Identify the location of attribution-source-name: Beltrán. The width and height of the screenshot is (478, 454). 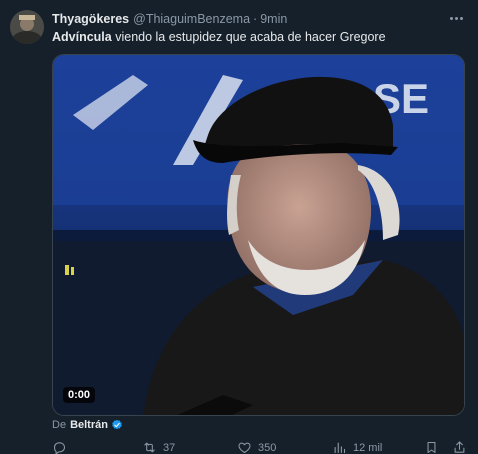
(89, 425).